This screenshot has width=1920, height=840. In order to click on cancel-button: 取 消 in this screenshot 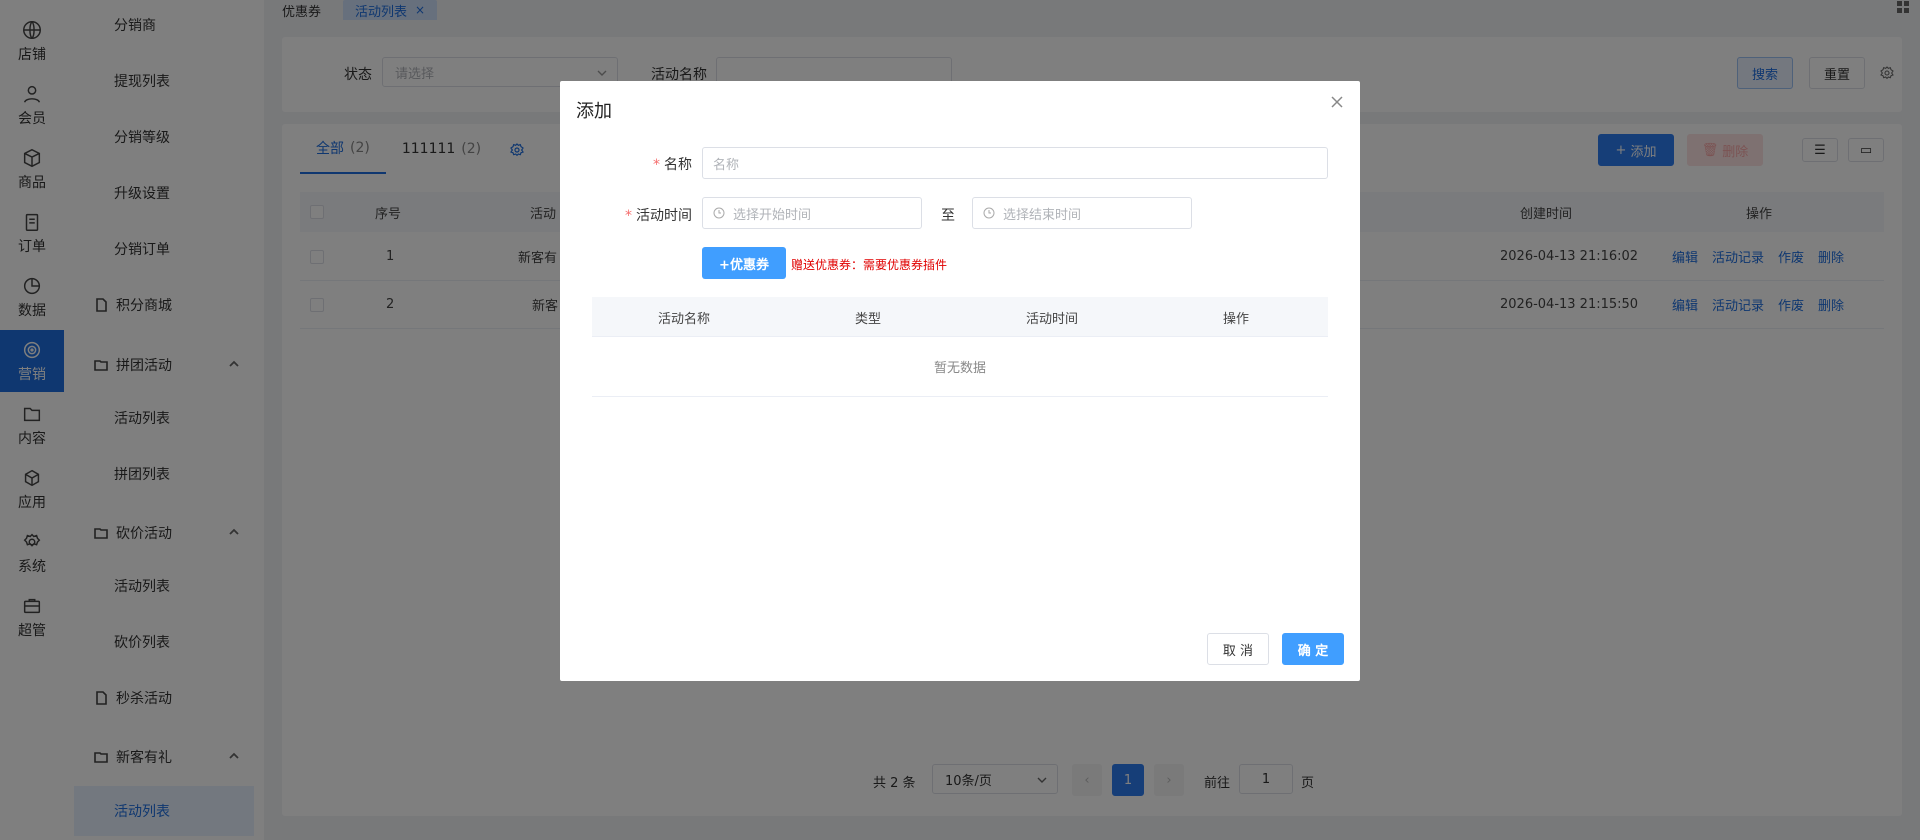, I will do `click(1238, 649)`.